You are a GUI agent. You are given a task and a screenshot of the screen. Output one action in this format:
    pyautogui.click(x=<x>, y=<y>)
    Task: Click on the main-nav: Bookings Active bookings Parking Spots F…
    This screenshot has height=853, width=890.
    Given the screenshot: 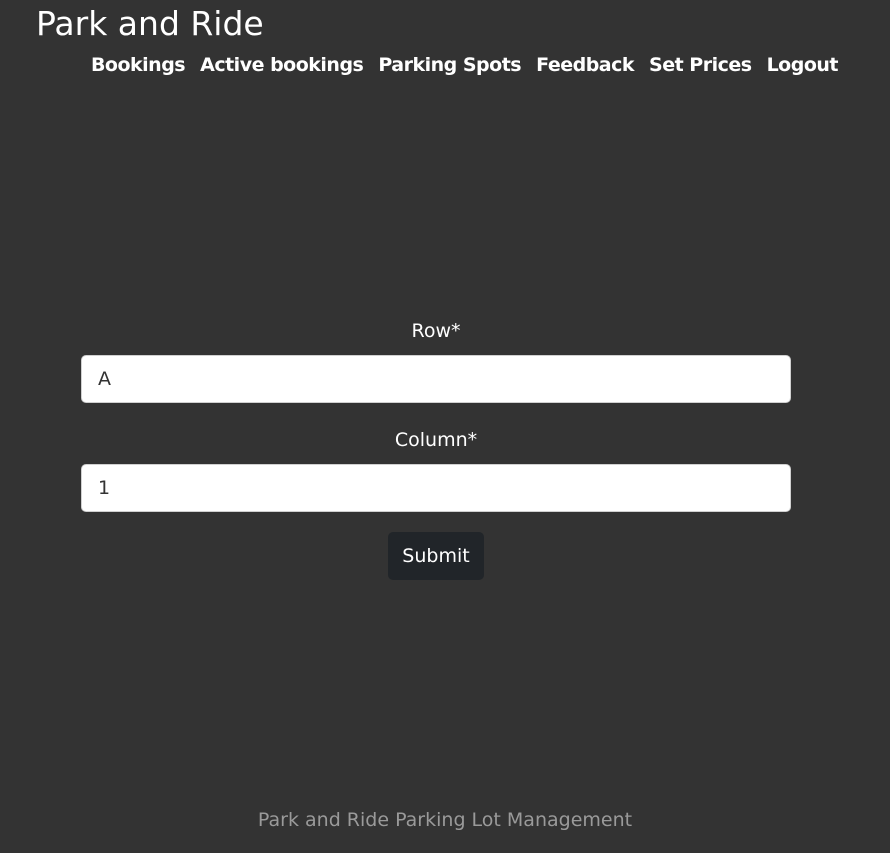 What is the action you would take?
    pyautogui.click(x=445, y=65)
    